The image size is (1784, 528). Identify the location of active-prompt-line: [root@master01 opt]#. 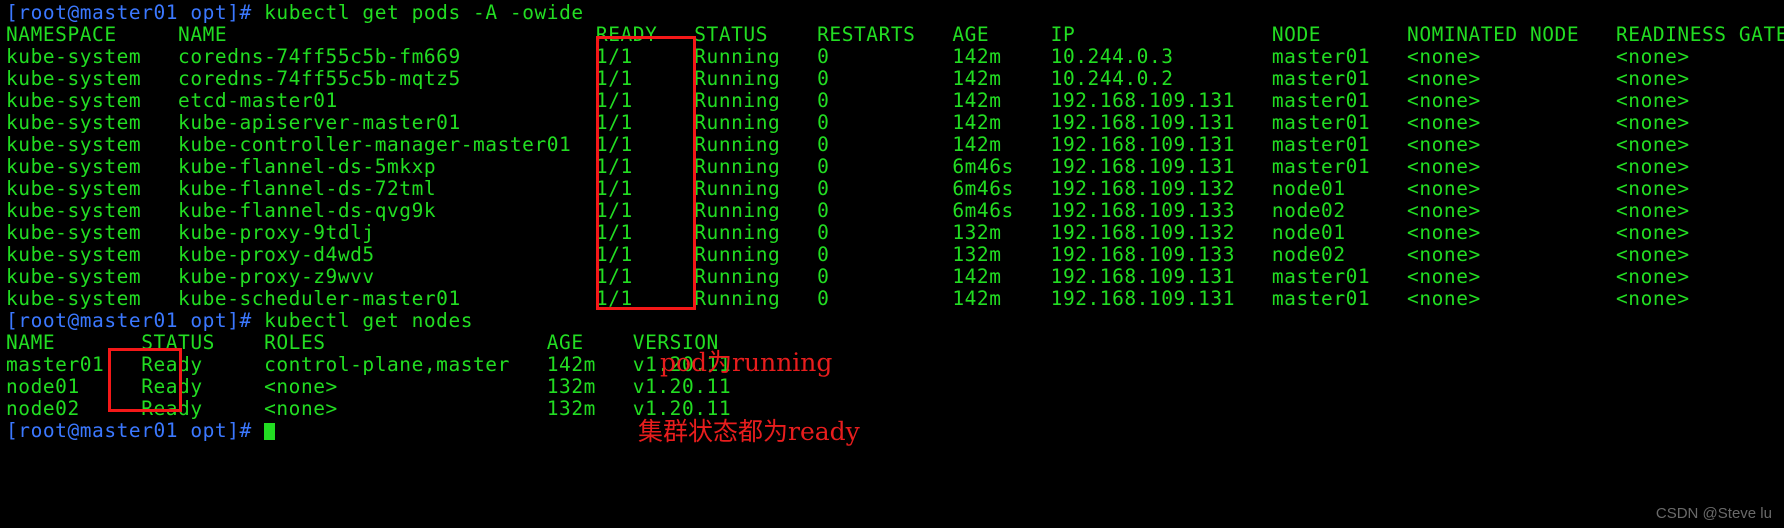
(141, 430).